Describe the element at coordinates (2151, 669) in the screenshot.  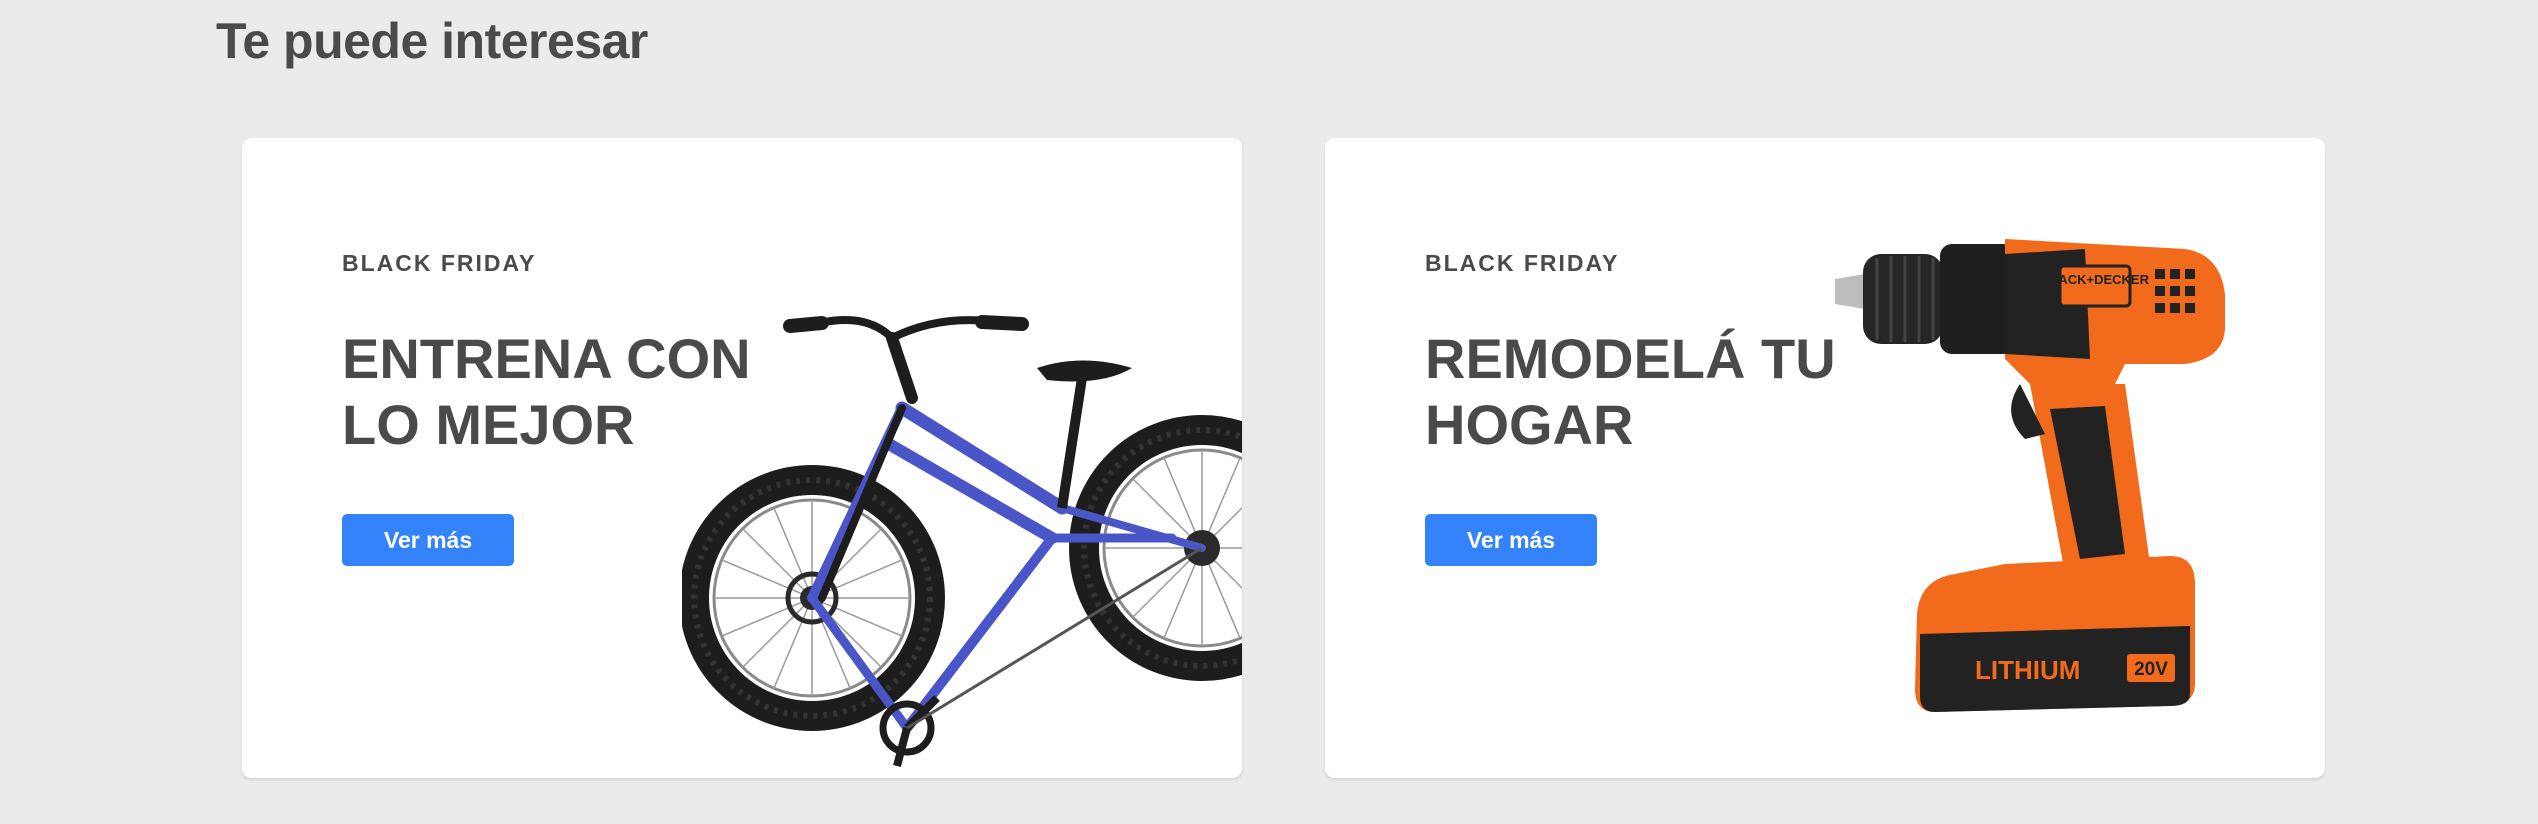
I see `battery-voltage-text: 20V` at that location.